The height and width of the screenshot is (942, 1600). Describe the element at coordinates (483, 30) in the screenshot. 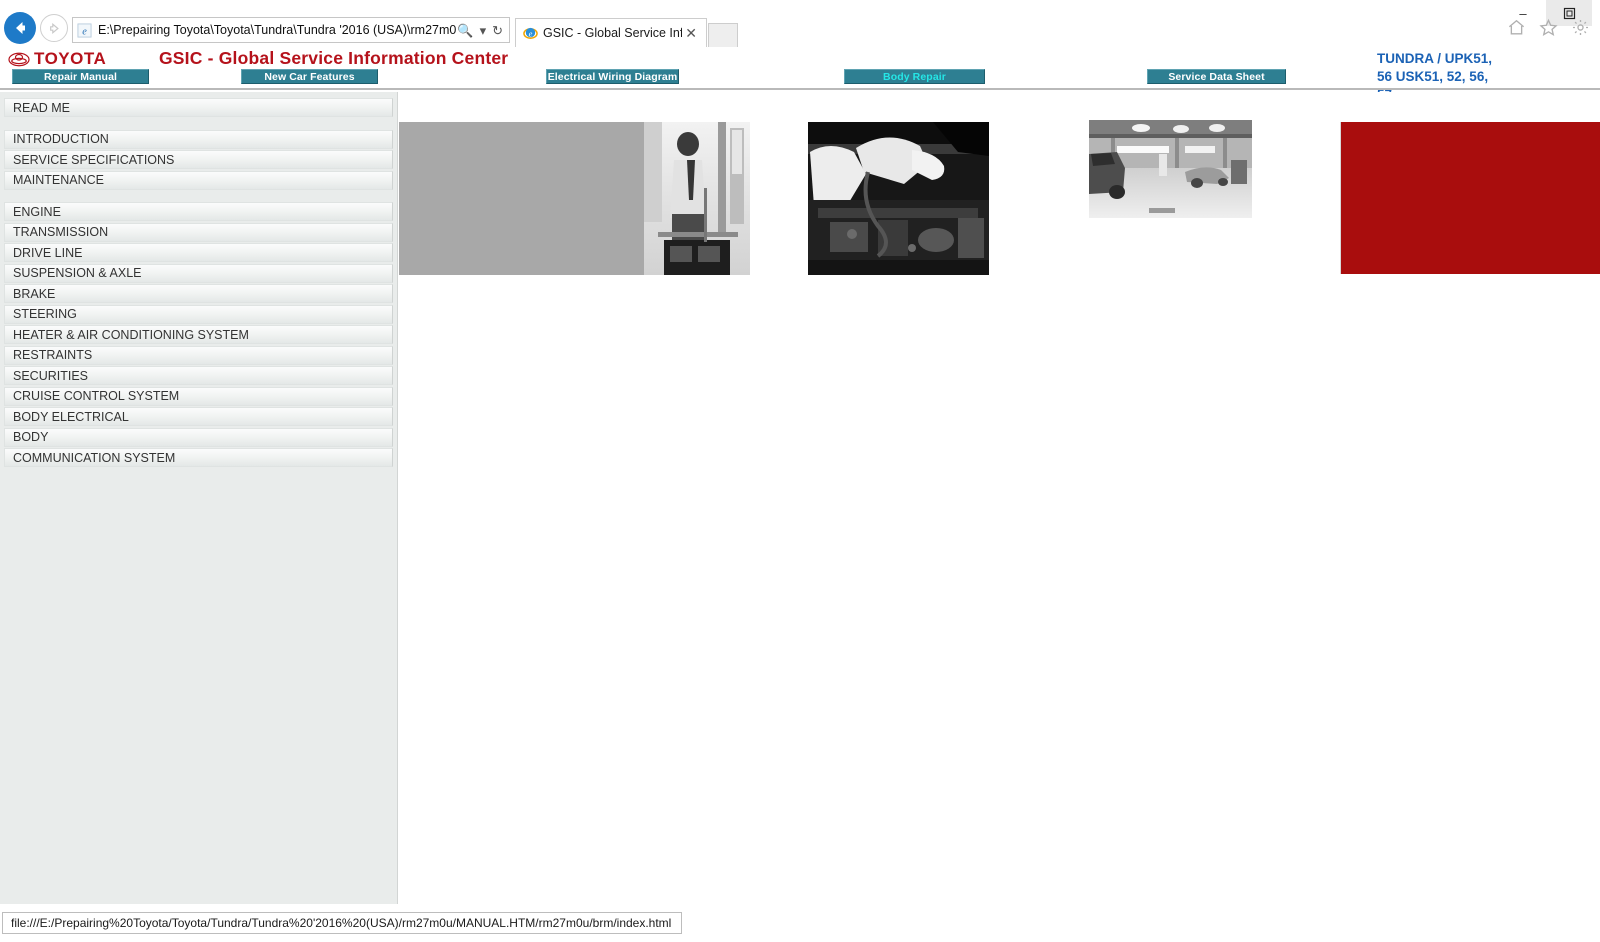

I see `chevron-down-icon: ▾` at that location.